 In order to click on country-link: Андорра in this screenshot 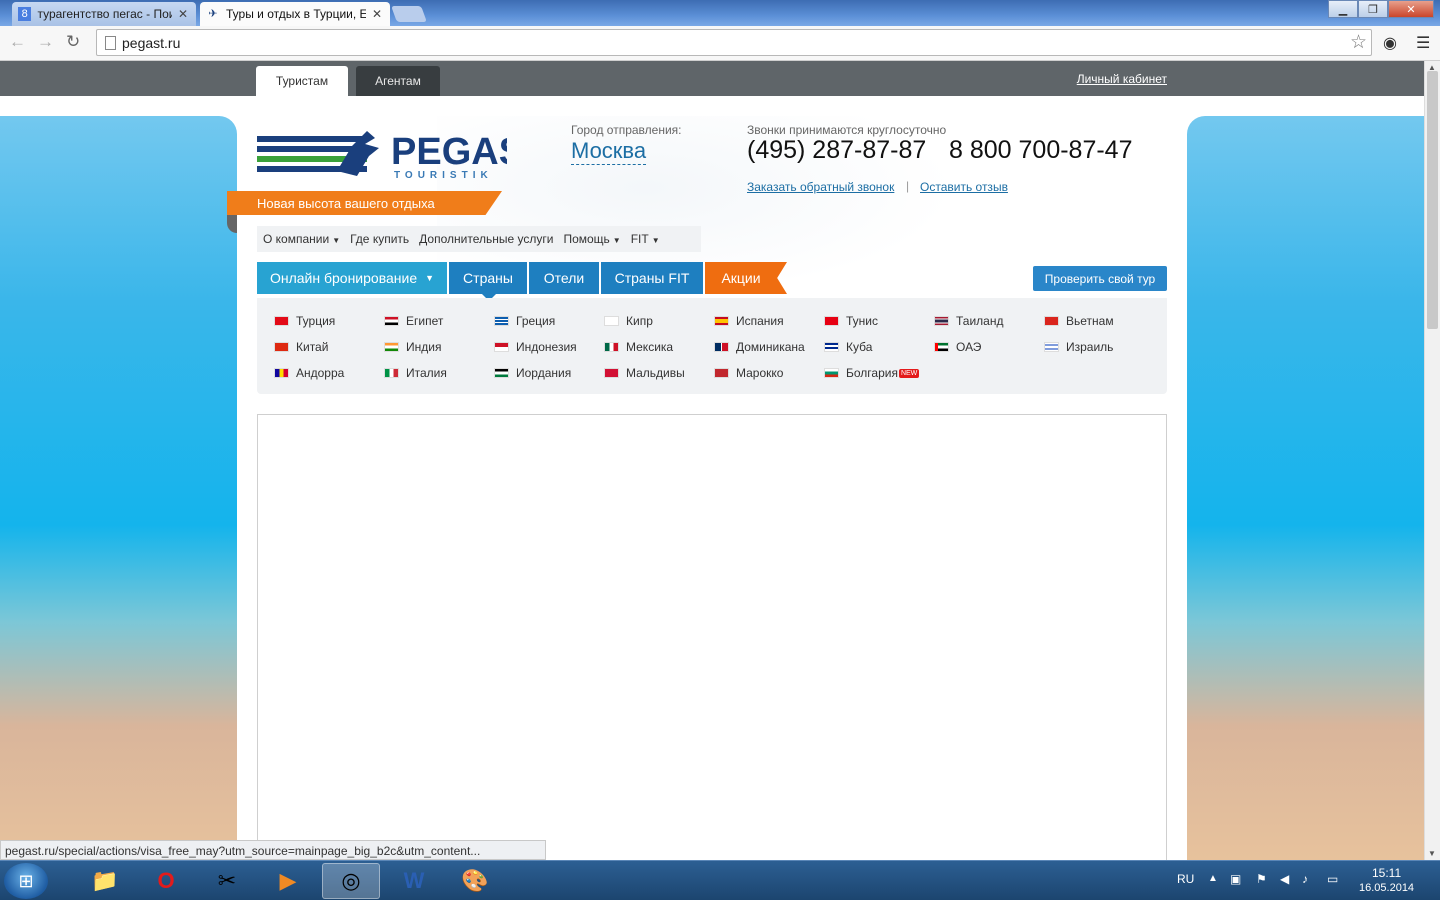, I will do `click(309, 373)`.